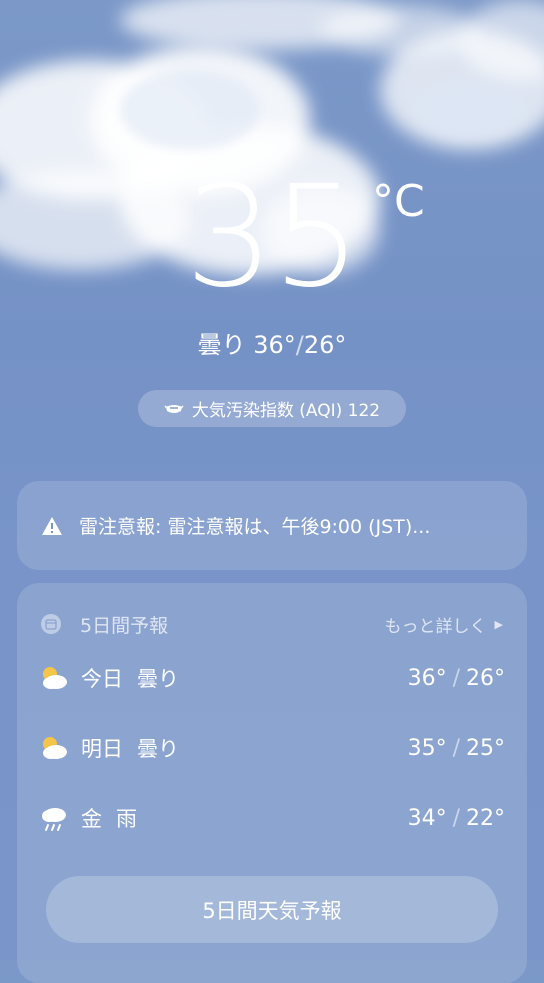  What do you see at coordinates (54, 819) in the screenshot?
I see `rain-icon` at bounding box center [54, 819].